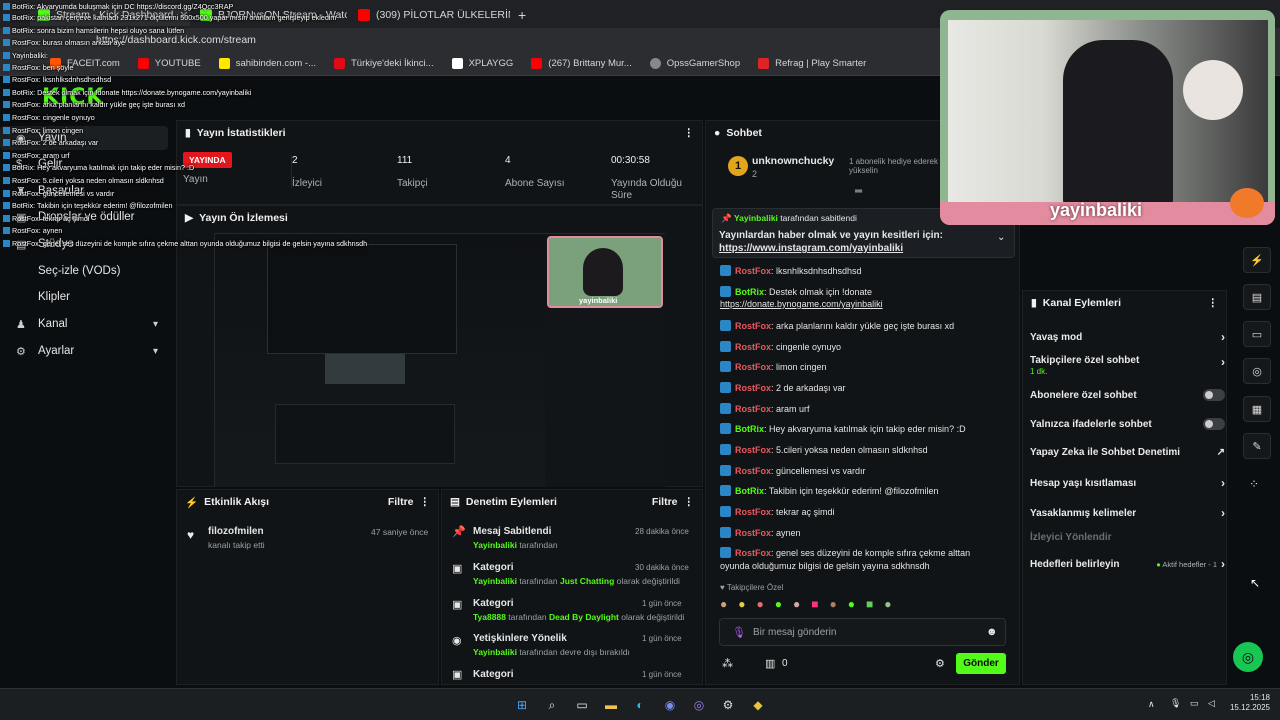 The width and height of the screenshot is (1280, 720). Describe the element at coordinates (84, 297) in the screenshot. I see `sidebar-item-clips: Klipler` at that location.